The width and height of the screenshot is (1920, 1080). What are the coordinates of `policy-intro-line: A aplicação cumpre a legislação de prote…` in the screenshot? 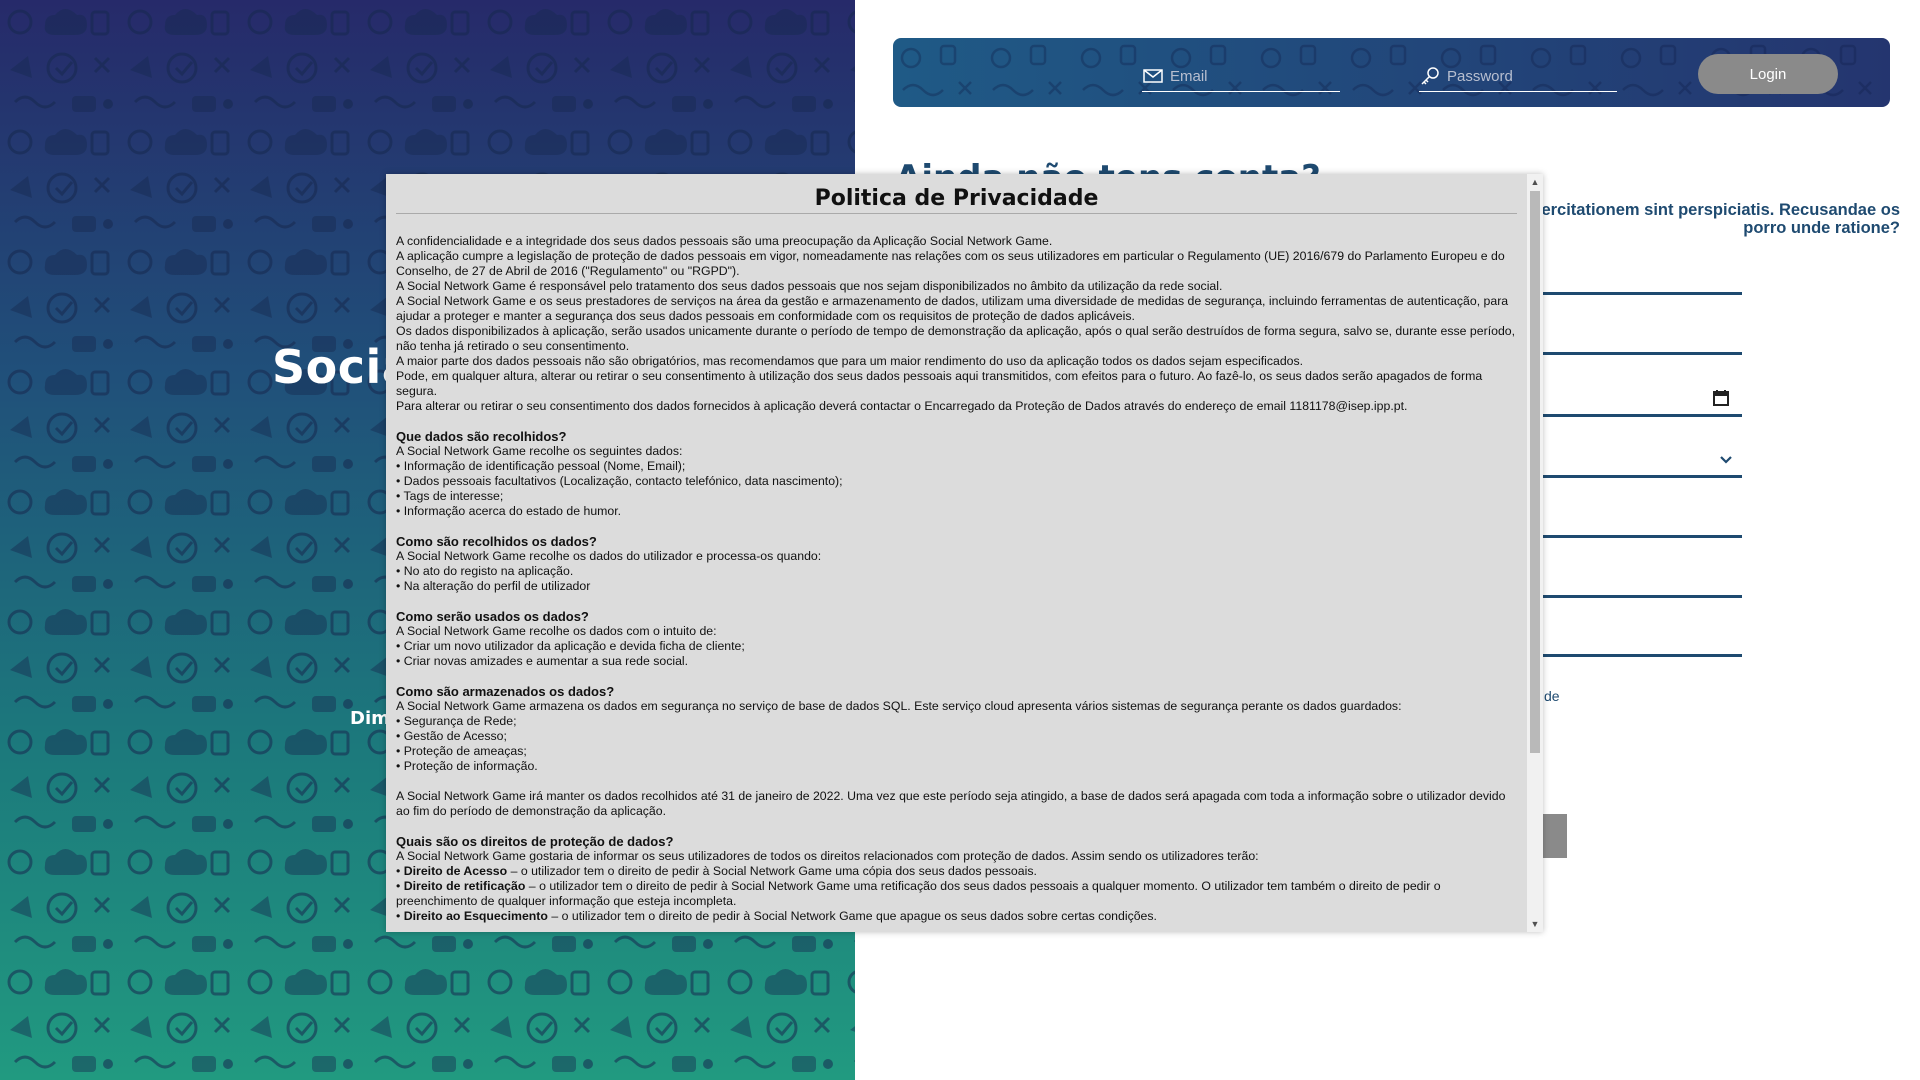 It's located at (950, 263).